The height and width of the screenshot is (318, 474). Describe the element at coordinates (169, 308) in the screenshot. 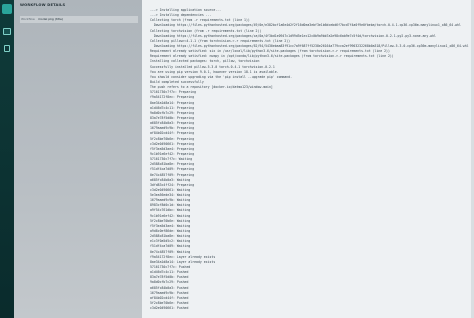

I see `log-line: c3d2e0490661: Pushed` at that location.